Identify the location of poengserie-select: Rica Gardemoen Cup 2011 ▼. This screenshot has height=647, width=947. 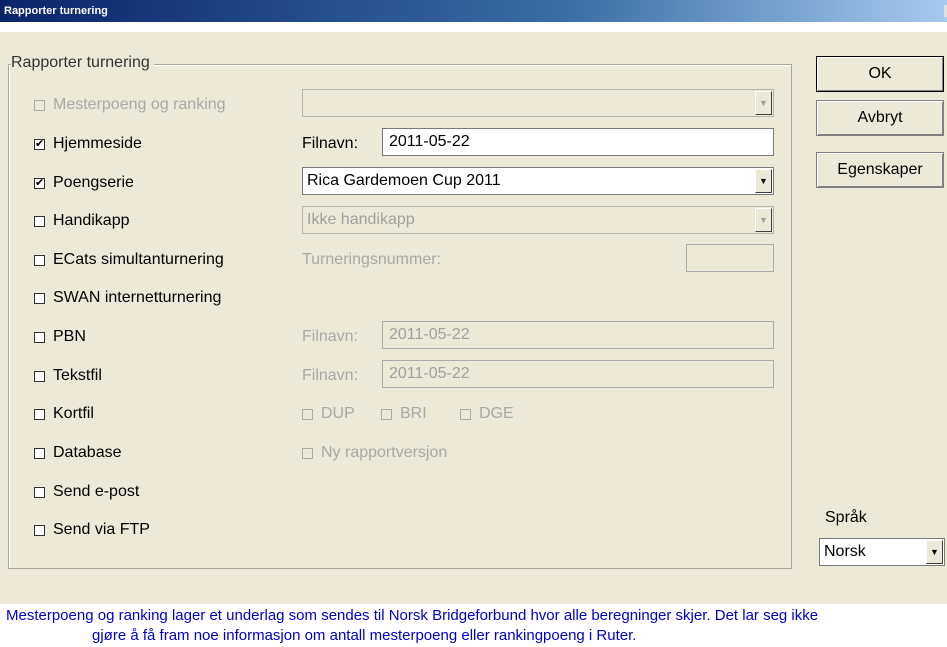
(538, 181).